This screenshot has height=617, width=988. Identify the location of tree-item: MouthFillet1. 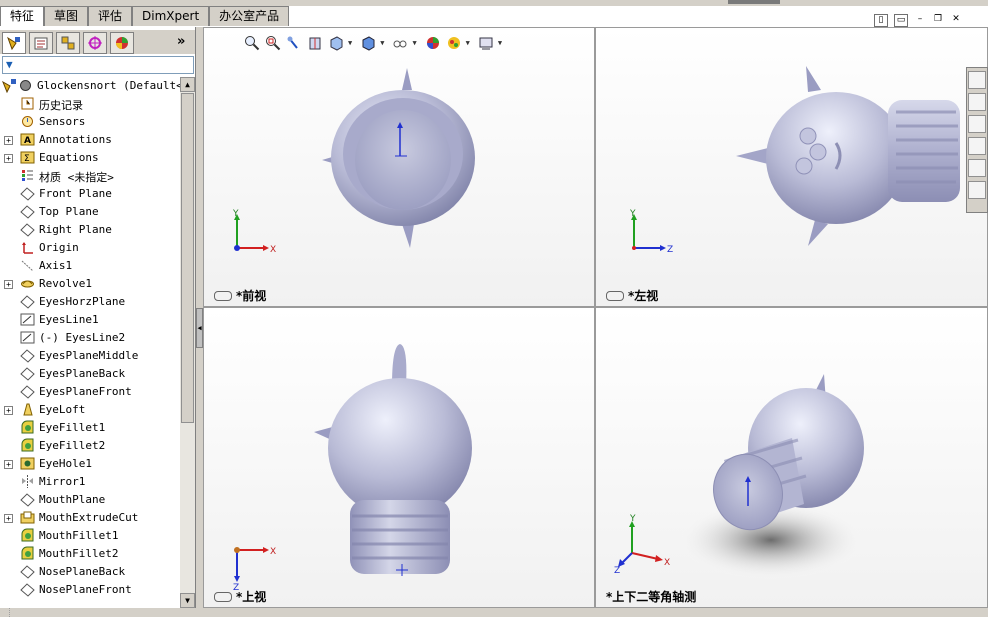
(90, 536).